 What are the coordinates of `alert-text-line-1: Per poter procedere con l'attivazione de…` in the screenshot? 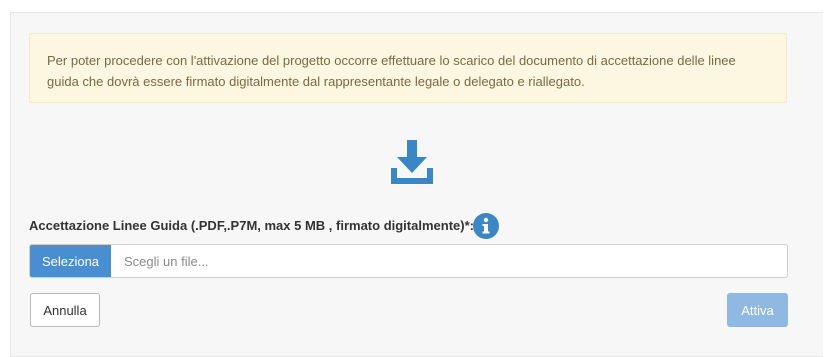 It's located at (391, 60).